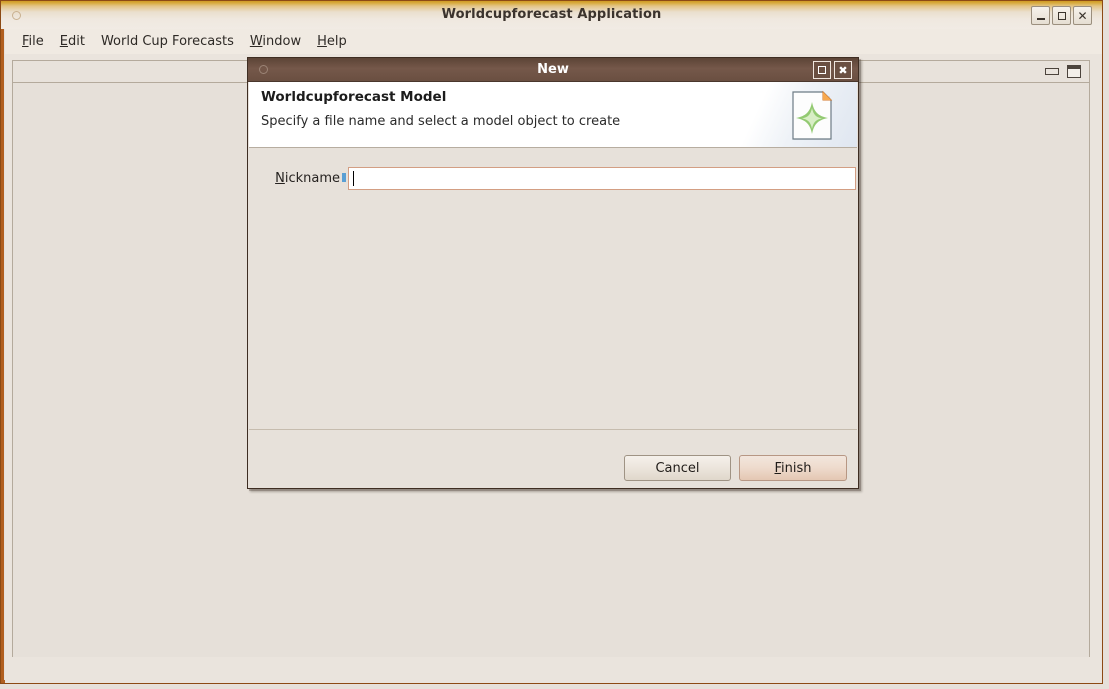 The height and width of the screenshot is (689, 1109). I want to click on new-model-document-icon, so click(812, 115).